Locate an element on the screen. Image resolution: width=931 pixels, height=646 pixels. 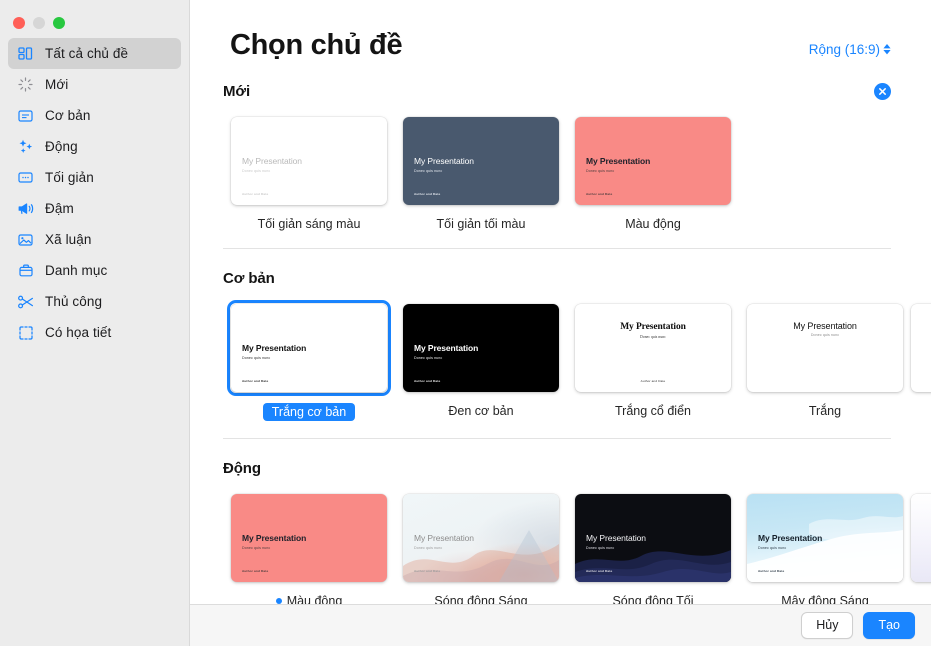
header: Chọn chủ đề Rộng (16:9) is located at coordinates (560, 31).